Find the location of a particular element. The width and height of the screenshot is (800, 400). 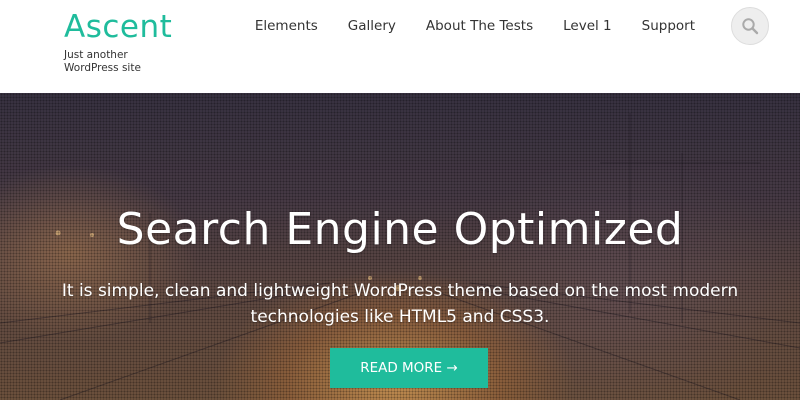

nav-item-support: Support is located at coordinates (668, 26).